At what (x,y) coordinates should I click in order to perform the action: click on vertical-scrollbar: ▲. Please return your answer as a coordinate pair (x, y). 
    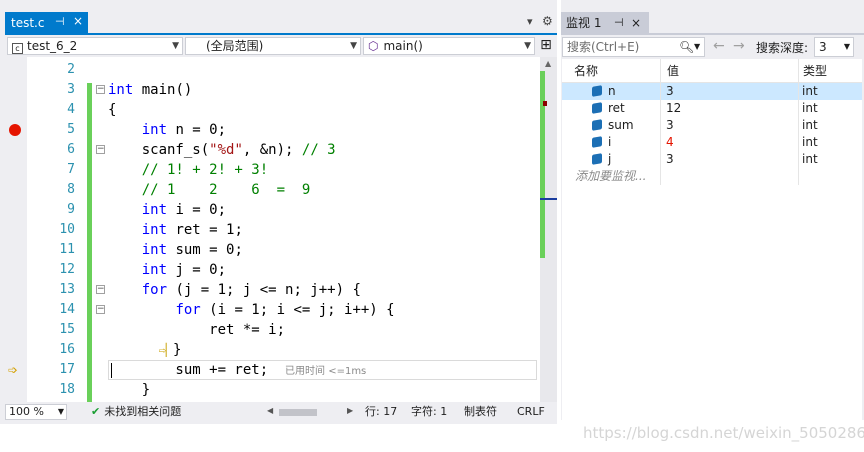
    Looking at the image, I should click on (548, 229).